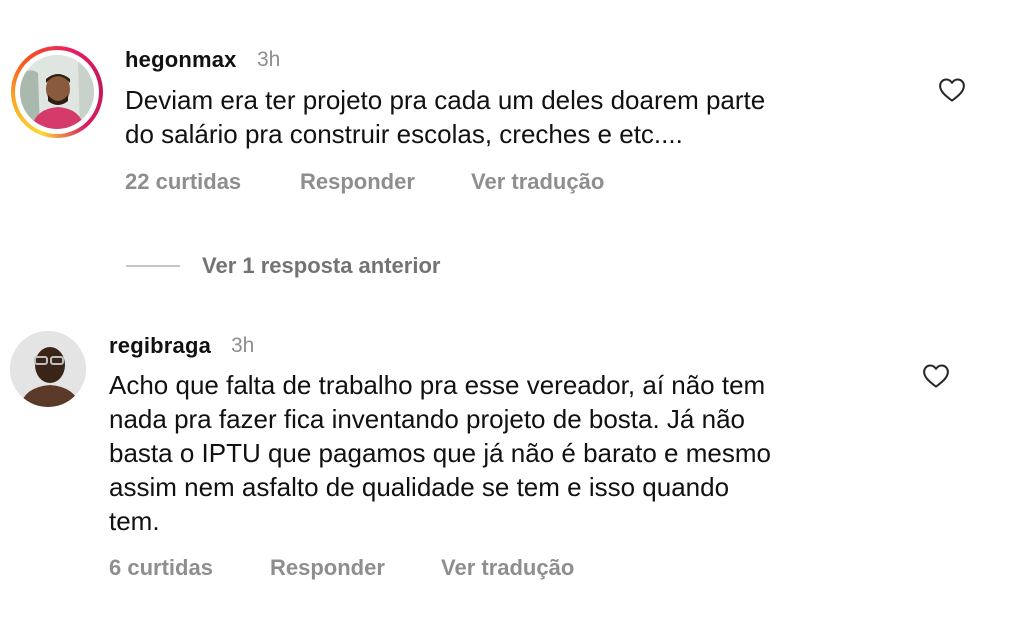 This screenshot has height=640, width=1018. I want to click on likes-count: 22 curtidas, so click(183, 182).